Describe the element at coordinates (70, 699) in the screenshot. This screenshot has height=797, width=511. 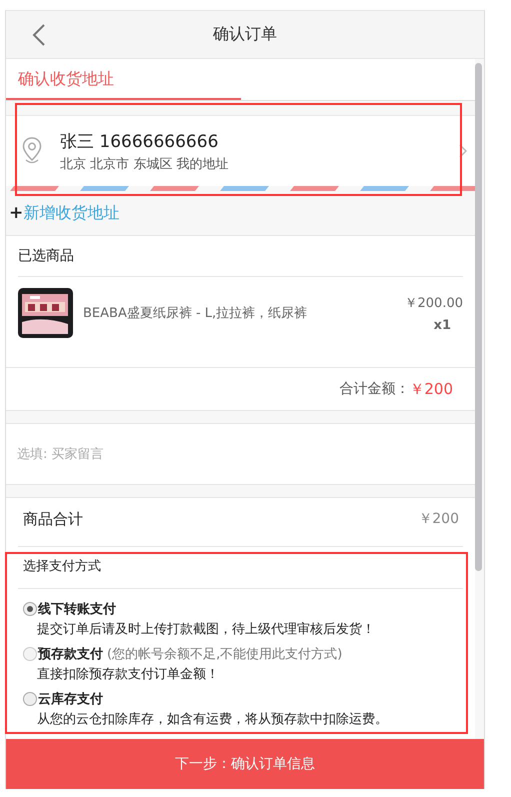
I see `payment-option-label: 云库存支付` at that location.